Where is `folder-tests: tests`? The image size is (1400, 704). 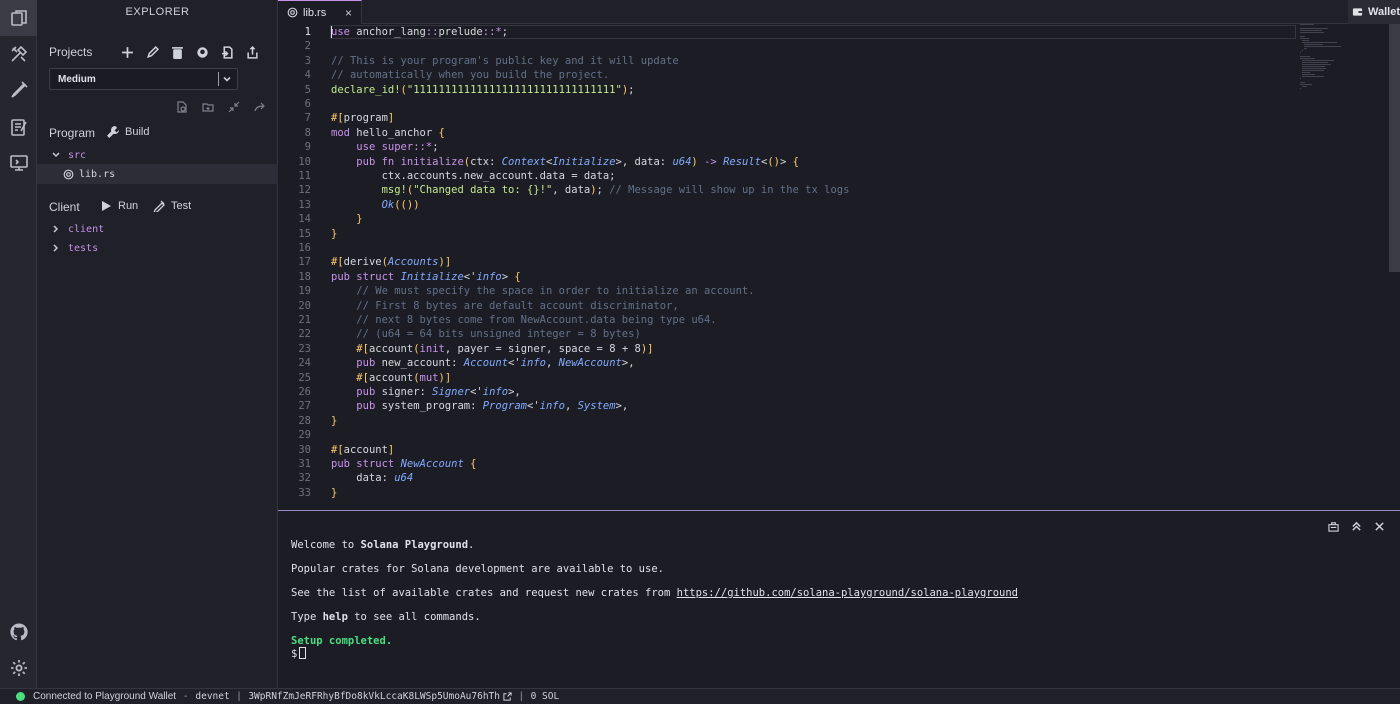
folder-tests: tests is located at coordinates (157, 248).